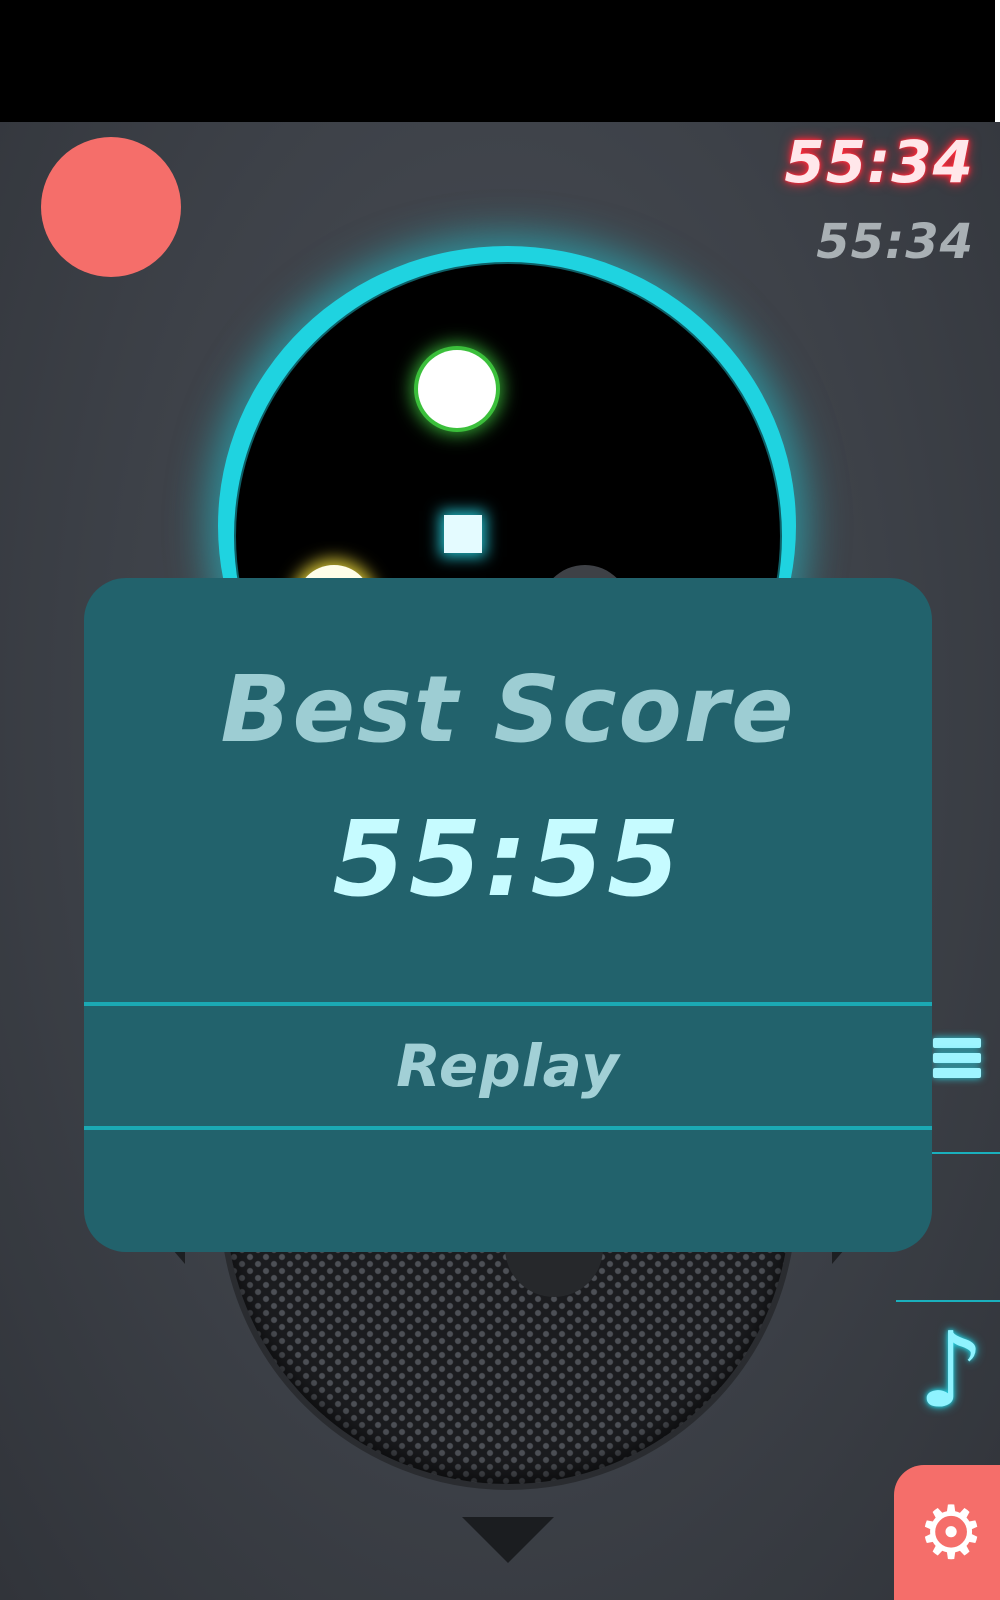 The image size is (1000, 1600). Describe the element at coordinates (111, 207) in the screenshot. I see `record-indicator` at that location.